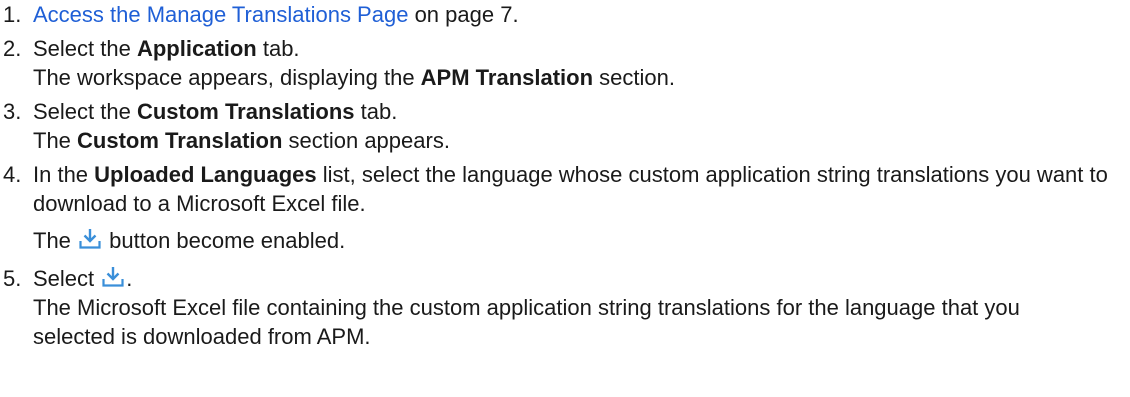 Image resolution: width=1130 pixels, height=397 pixels. What do you see at coordinates (245, 111) in the screenshot?
I see `ui-term: Custom Translations` at bounding box center [245, 111].